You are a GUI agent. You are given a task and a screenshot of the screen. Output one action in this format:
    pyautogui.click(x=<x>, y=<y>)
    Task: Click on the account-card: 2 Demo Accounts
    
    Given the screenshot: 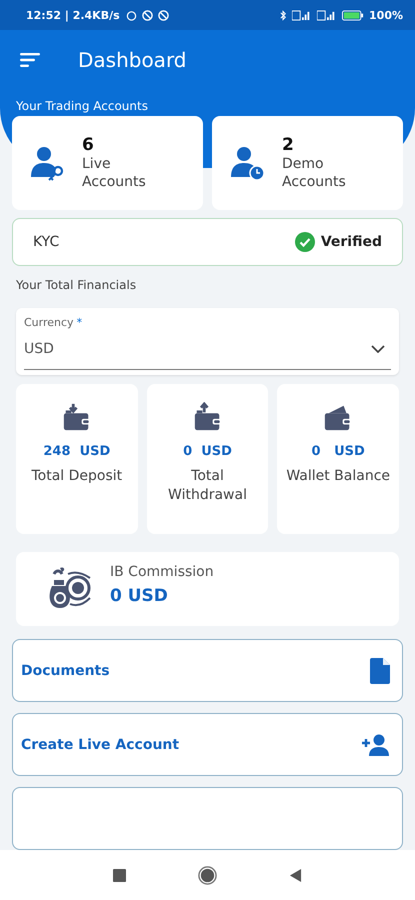 What is the action you would take?
    pyautogui.click(x=307, y=163)
    